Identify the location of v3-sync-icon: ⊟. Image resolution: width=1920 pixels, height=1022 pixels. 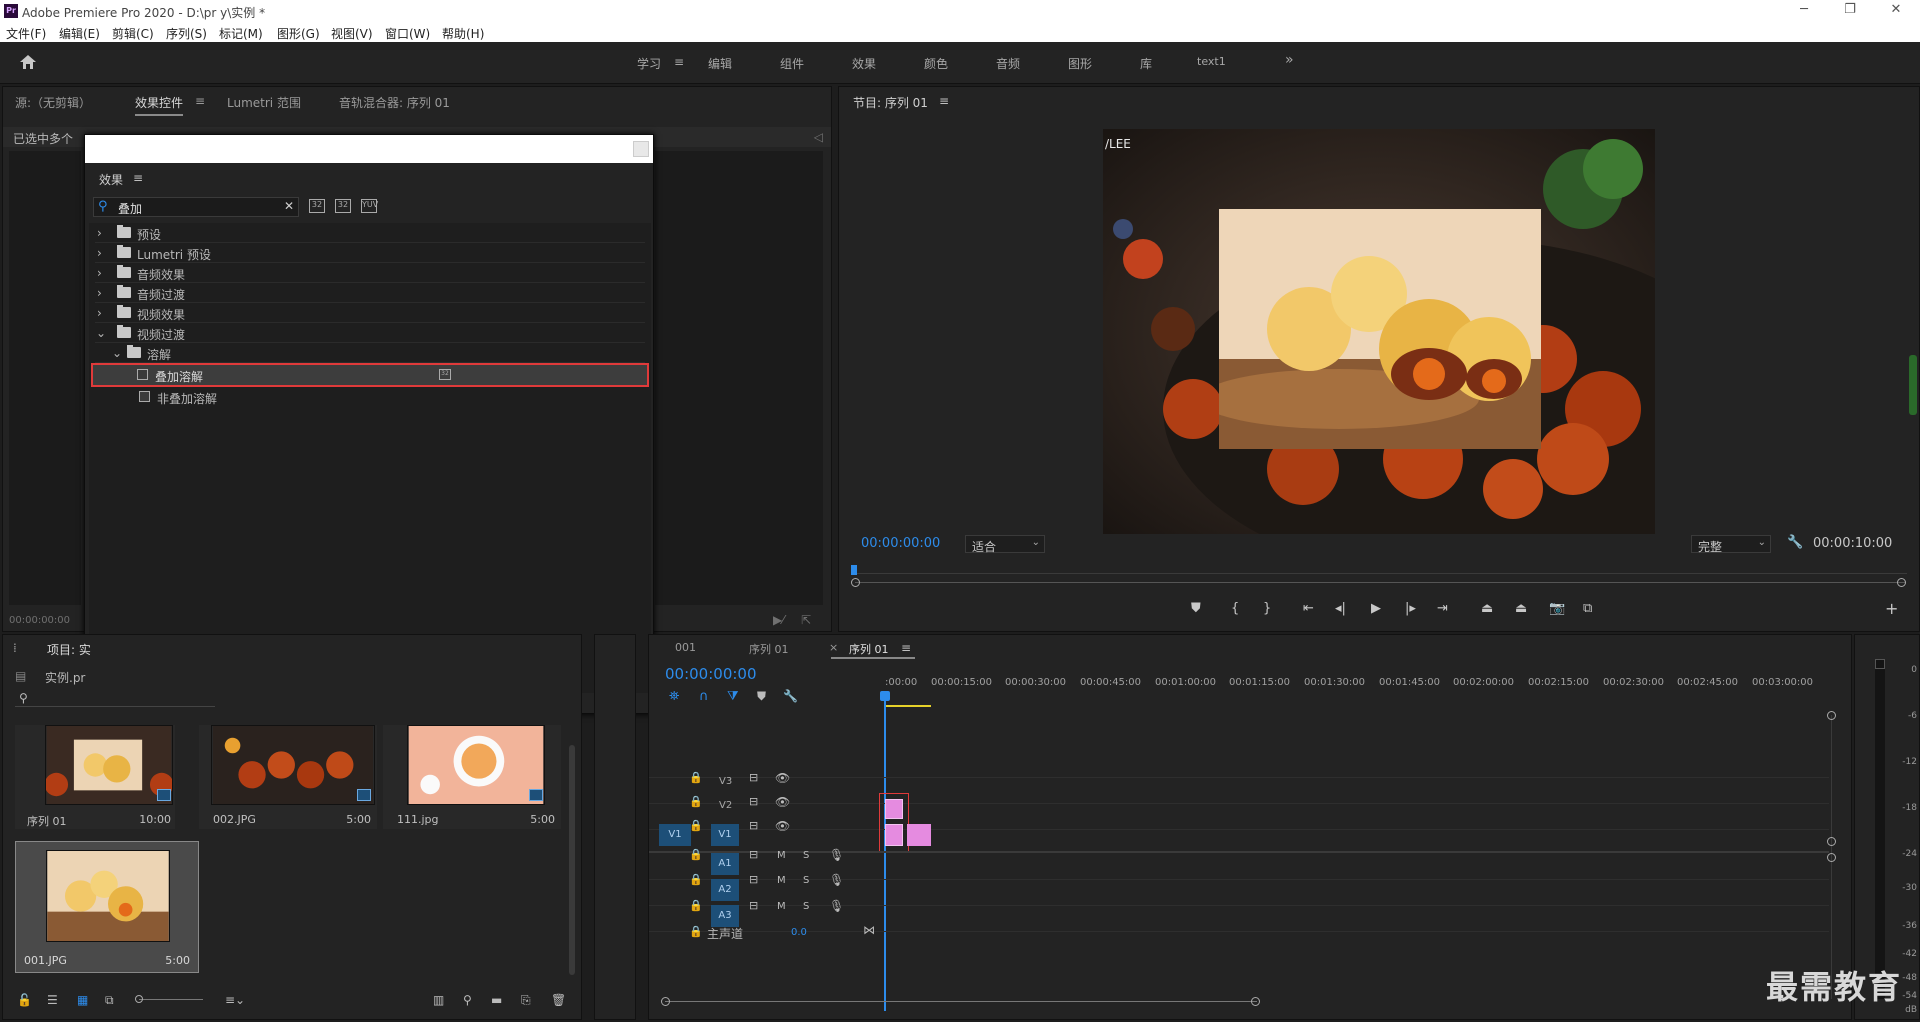
(753, 777).